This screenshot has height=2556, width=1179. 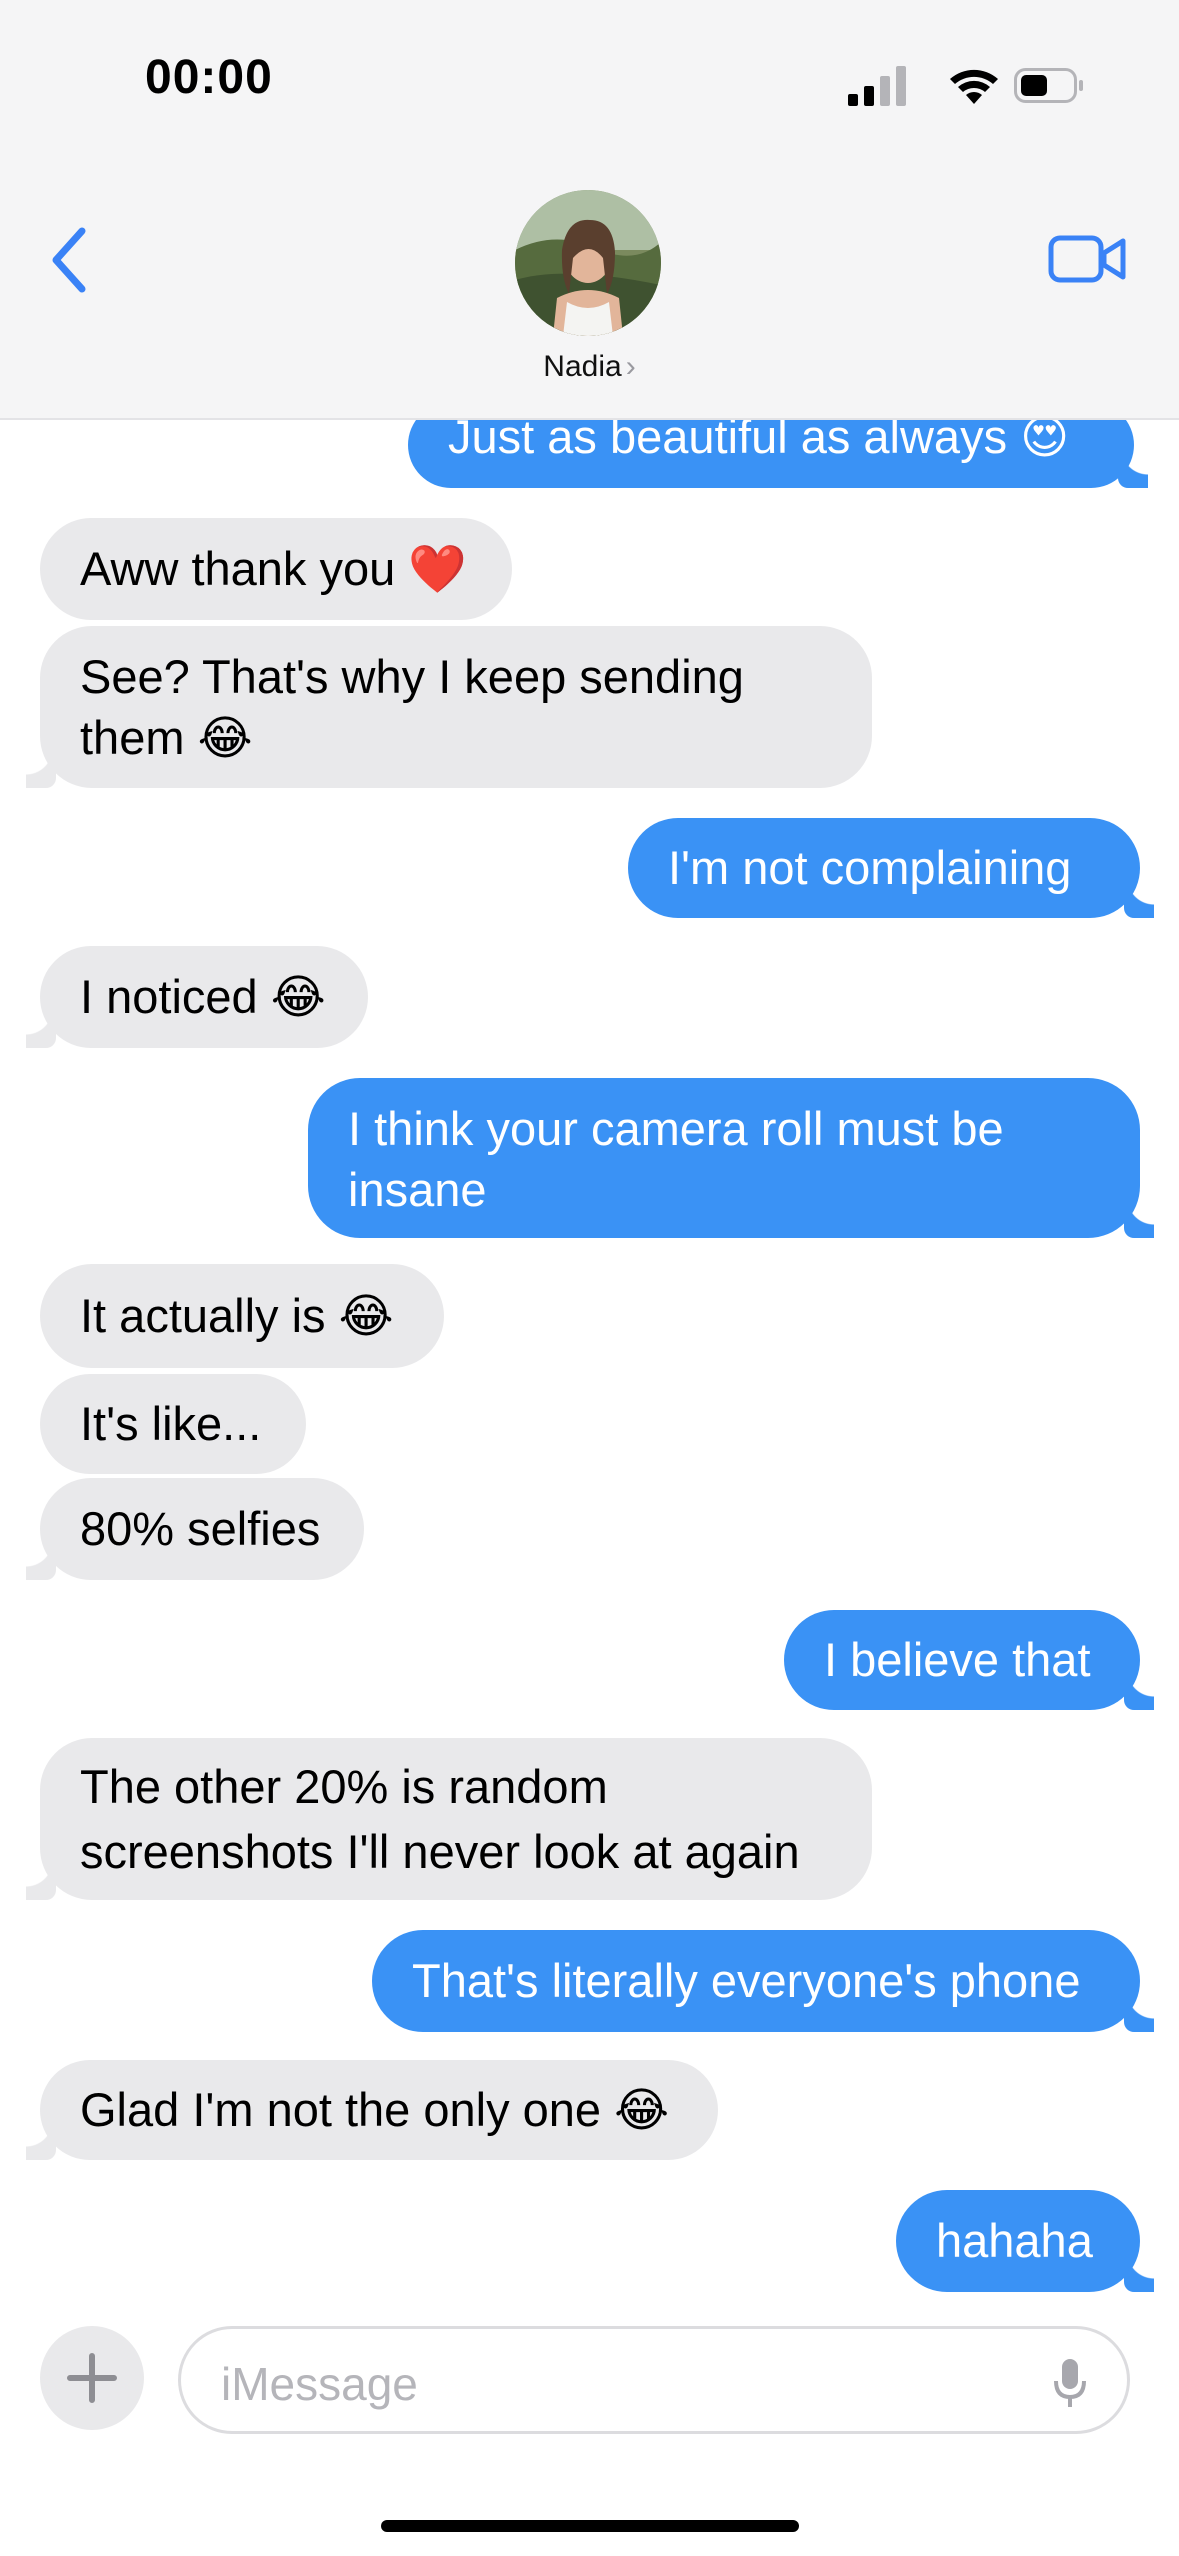 I want to click on message-input-placeholder: iMessage, so click(x=319, y=2384).